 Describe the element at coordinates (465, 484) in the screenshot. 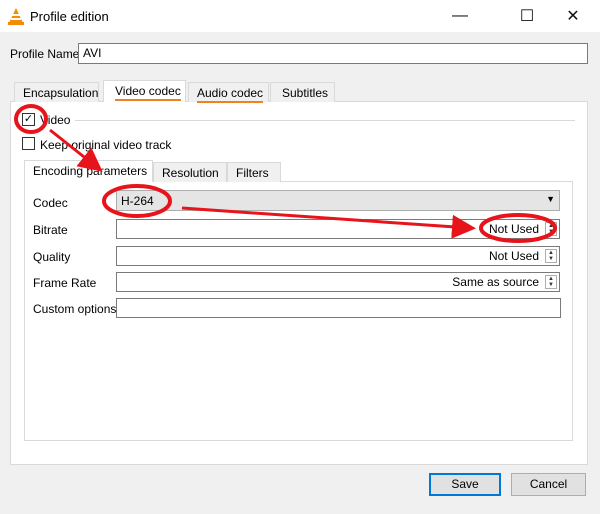

I see `save-button: Save` at that location.